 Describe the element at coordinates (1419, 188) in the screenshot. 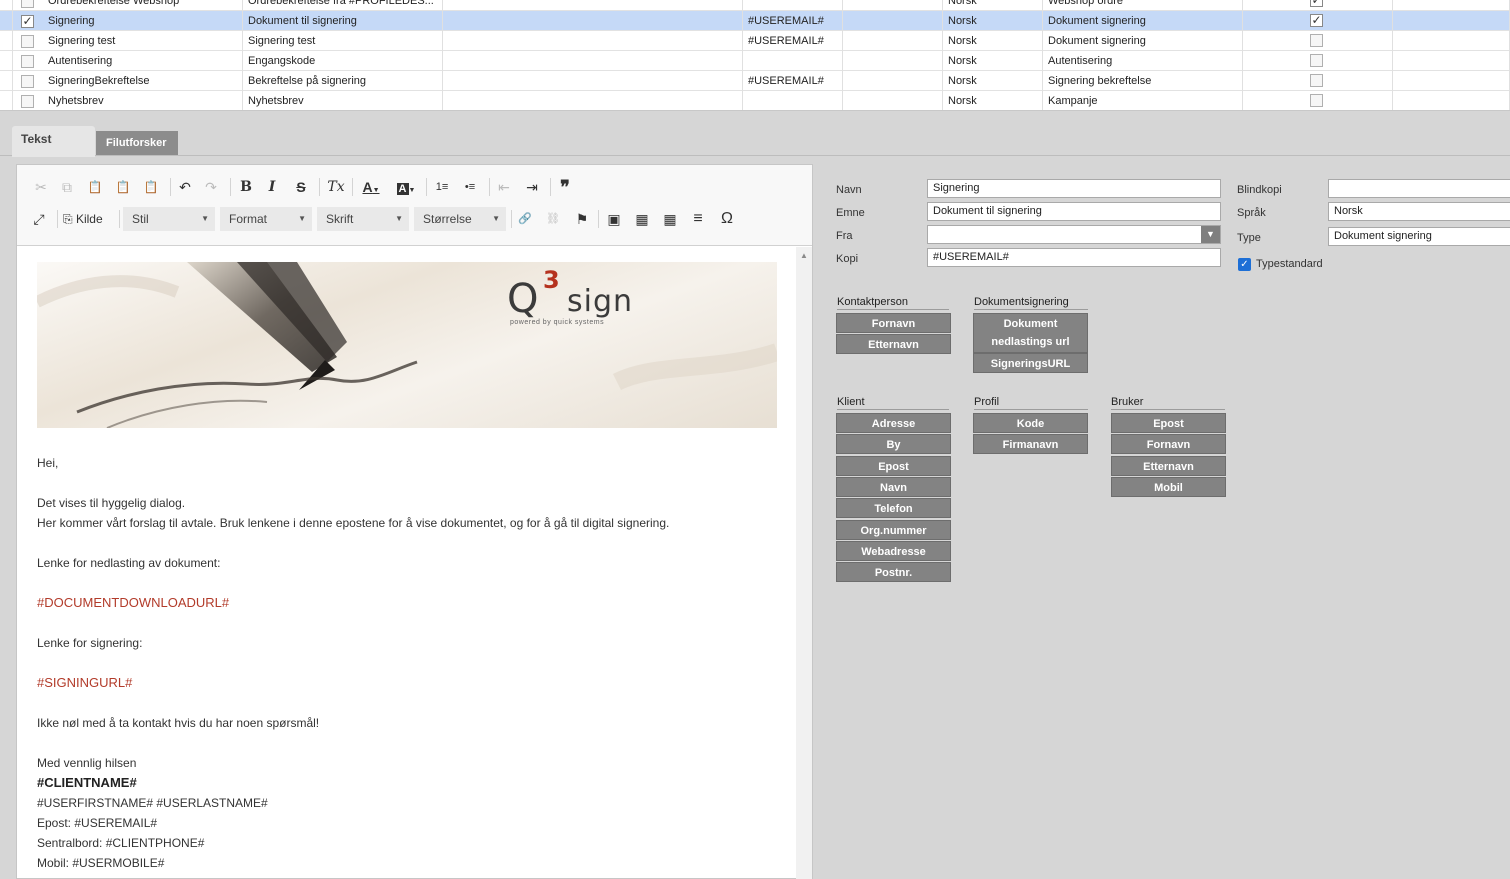

I see `blindkopi-input` at that location.